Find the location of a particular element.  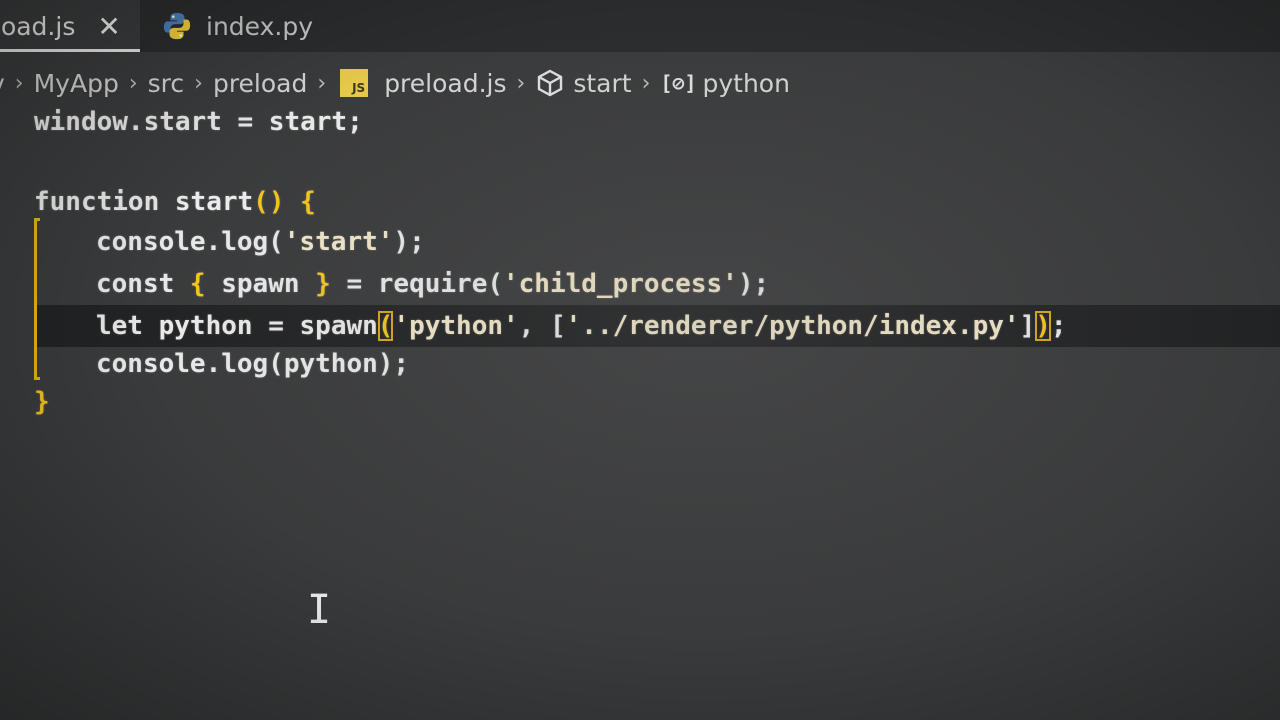

javascript-file-icon: JS is located at coordinates (354, 83).